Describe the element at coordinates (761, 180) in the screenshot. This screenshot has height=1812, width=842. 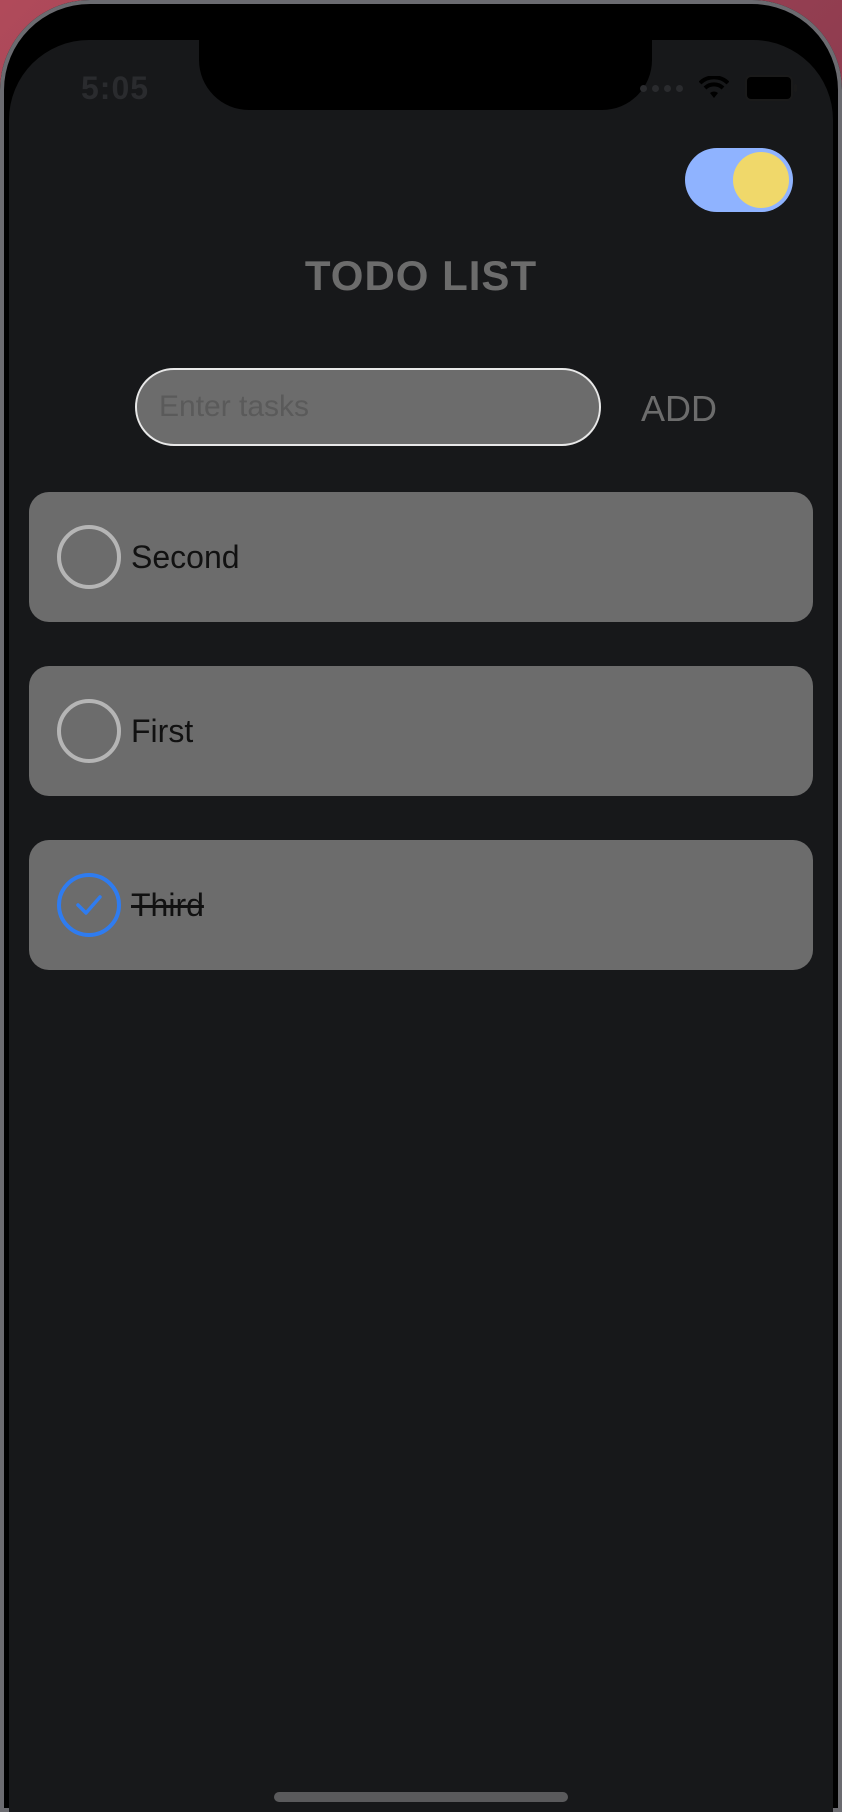
I see `toggle-knob` at that location.